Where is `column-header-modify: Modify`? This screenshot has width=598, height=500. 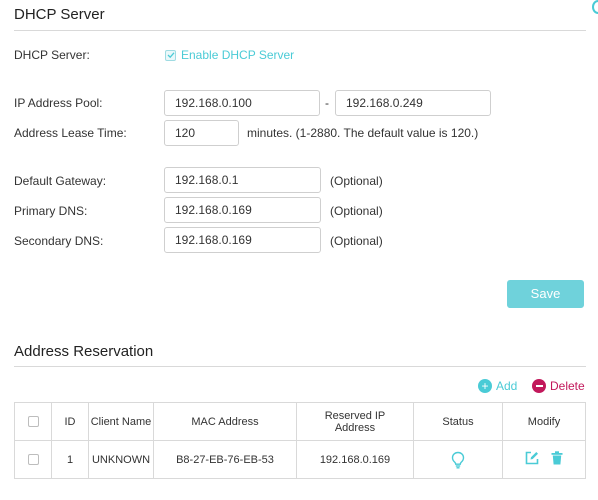 column-header-modify: Modify is located at coordinates (544, 421).